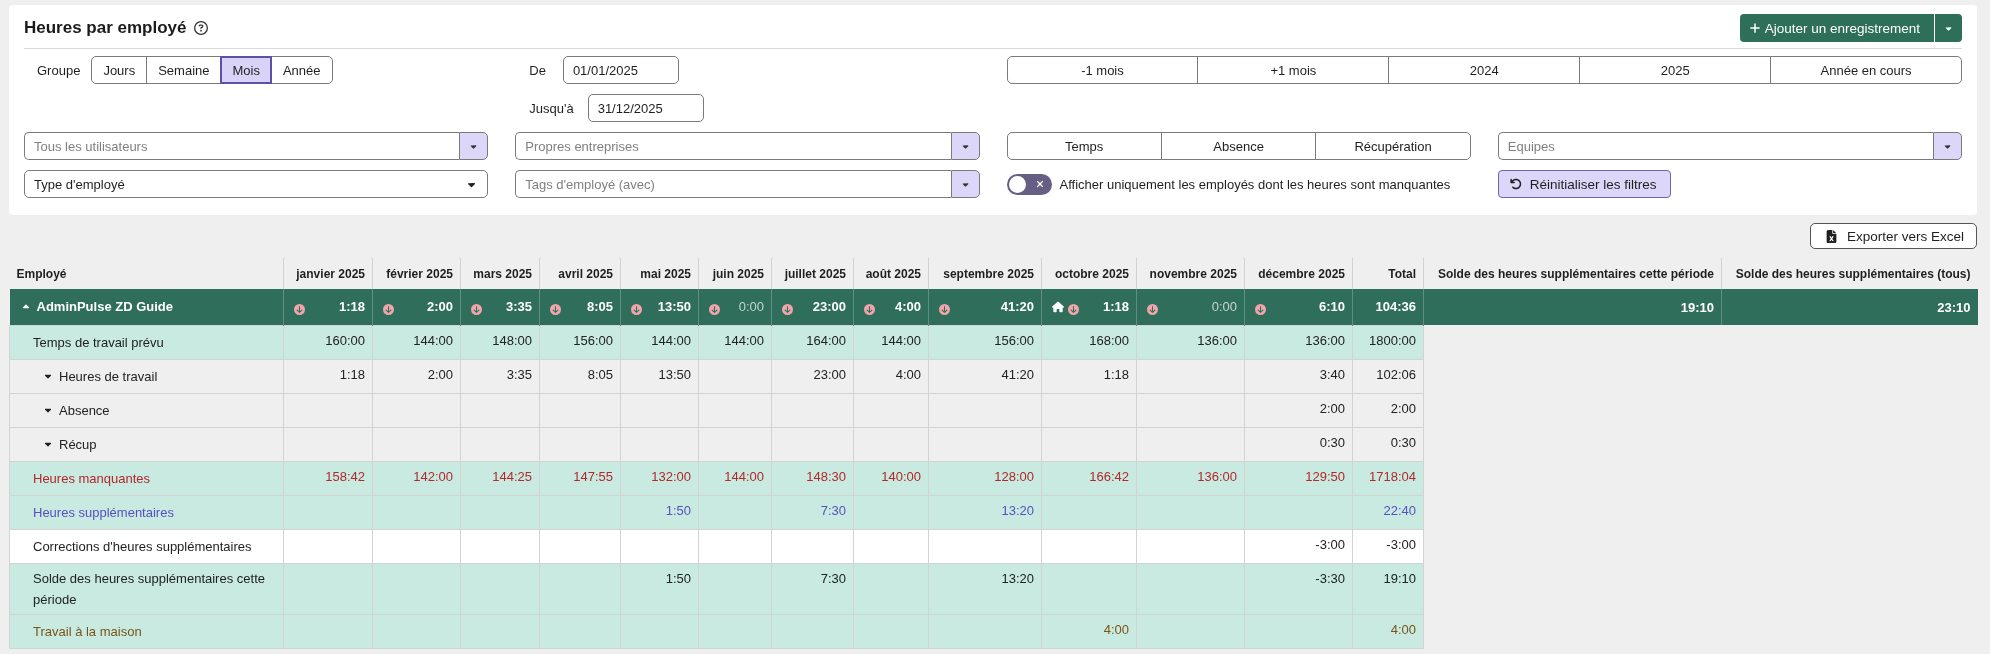  Describe the element at coordinates (1584, 184) in the screenshot. I see `reset-filters-button: Réinitialiser les filtres` at that location.